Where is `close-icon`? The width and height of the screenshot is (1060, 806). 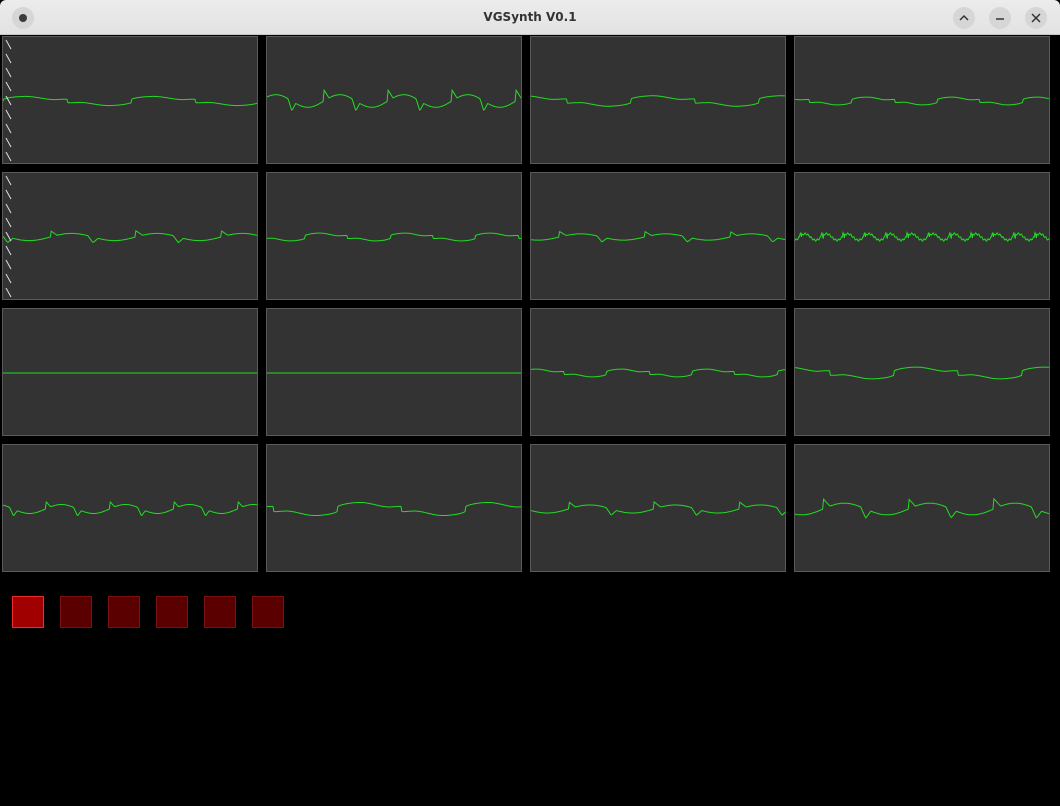 close-icon is located at coordinates (1036, 18).